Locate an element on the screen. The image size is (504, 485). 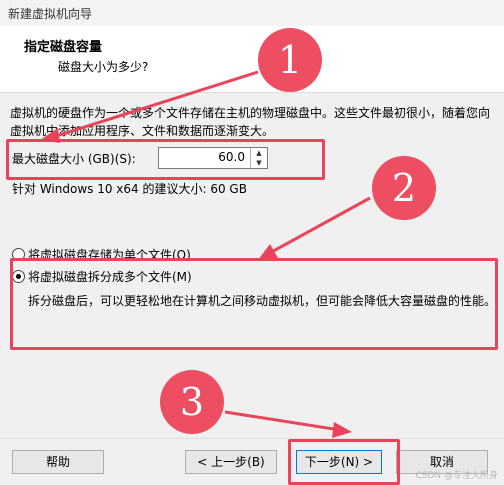
watermark: CSDN @专注大所身 is located at coordinates (456, 476).